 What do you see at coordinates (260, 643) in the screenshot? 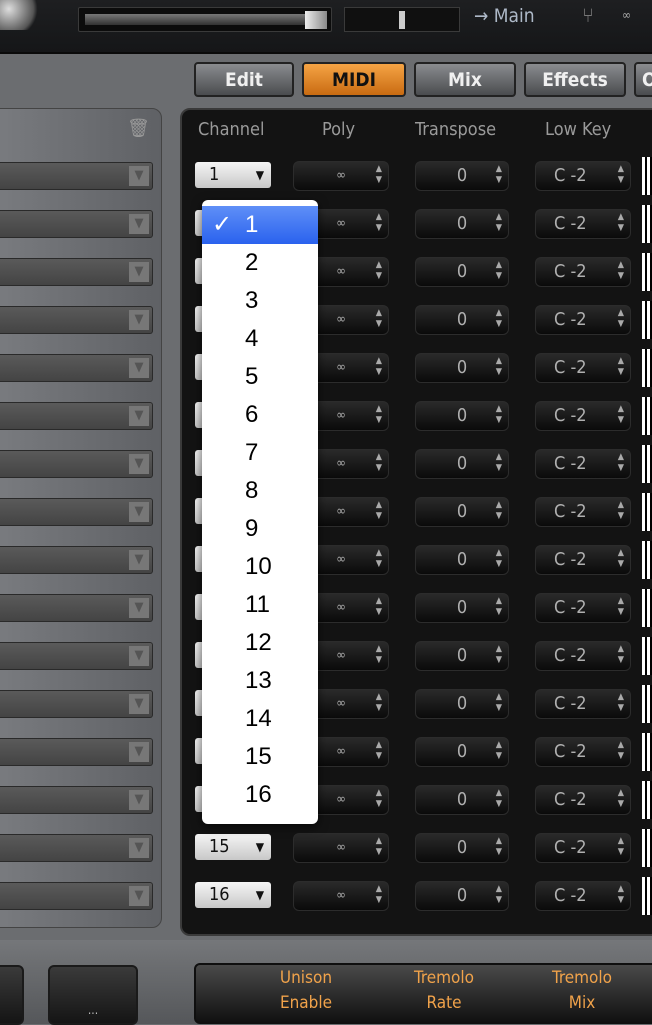
I see `channel-option: 12` at bounding box center [260, 643].